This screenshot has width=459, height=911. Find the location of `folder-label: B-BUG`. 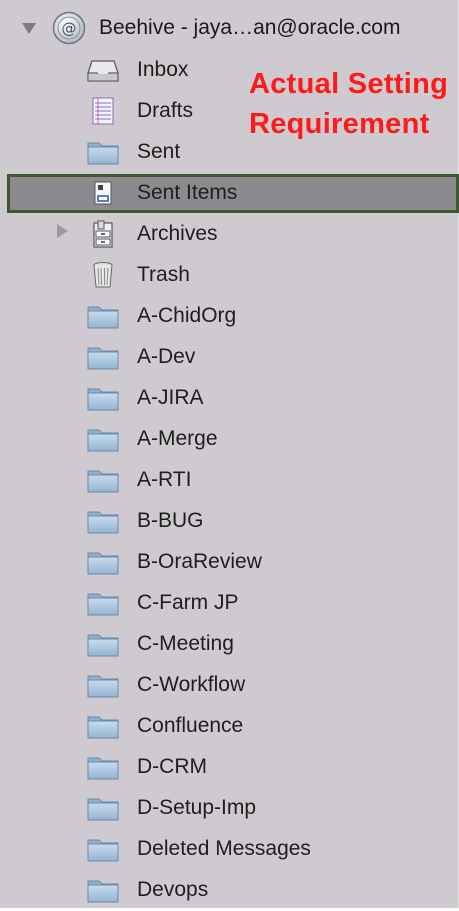

folder-label: B-BUG is located at coordinates (170, 520).